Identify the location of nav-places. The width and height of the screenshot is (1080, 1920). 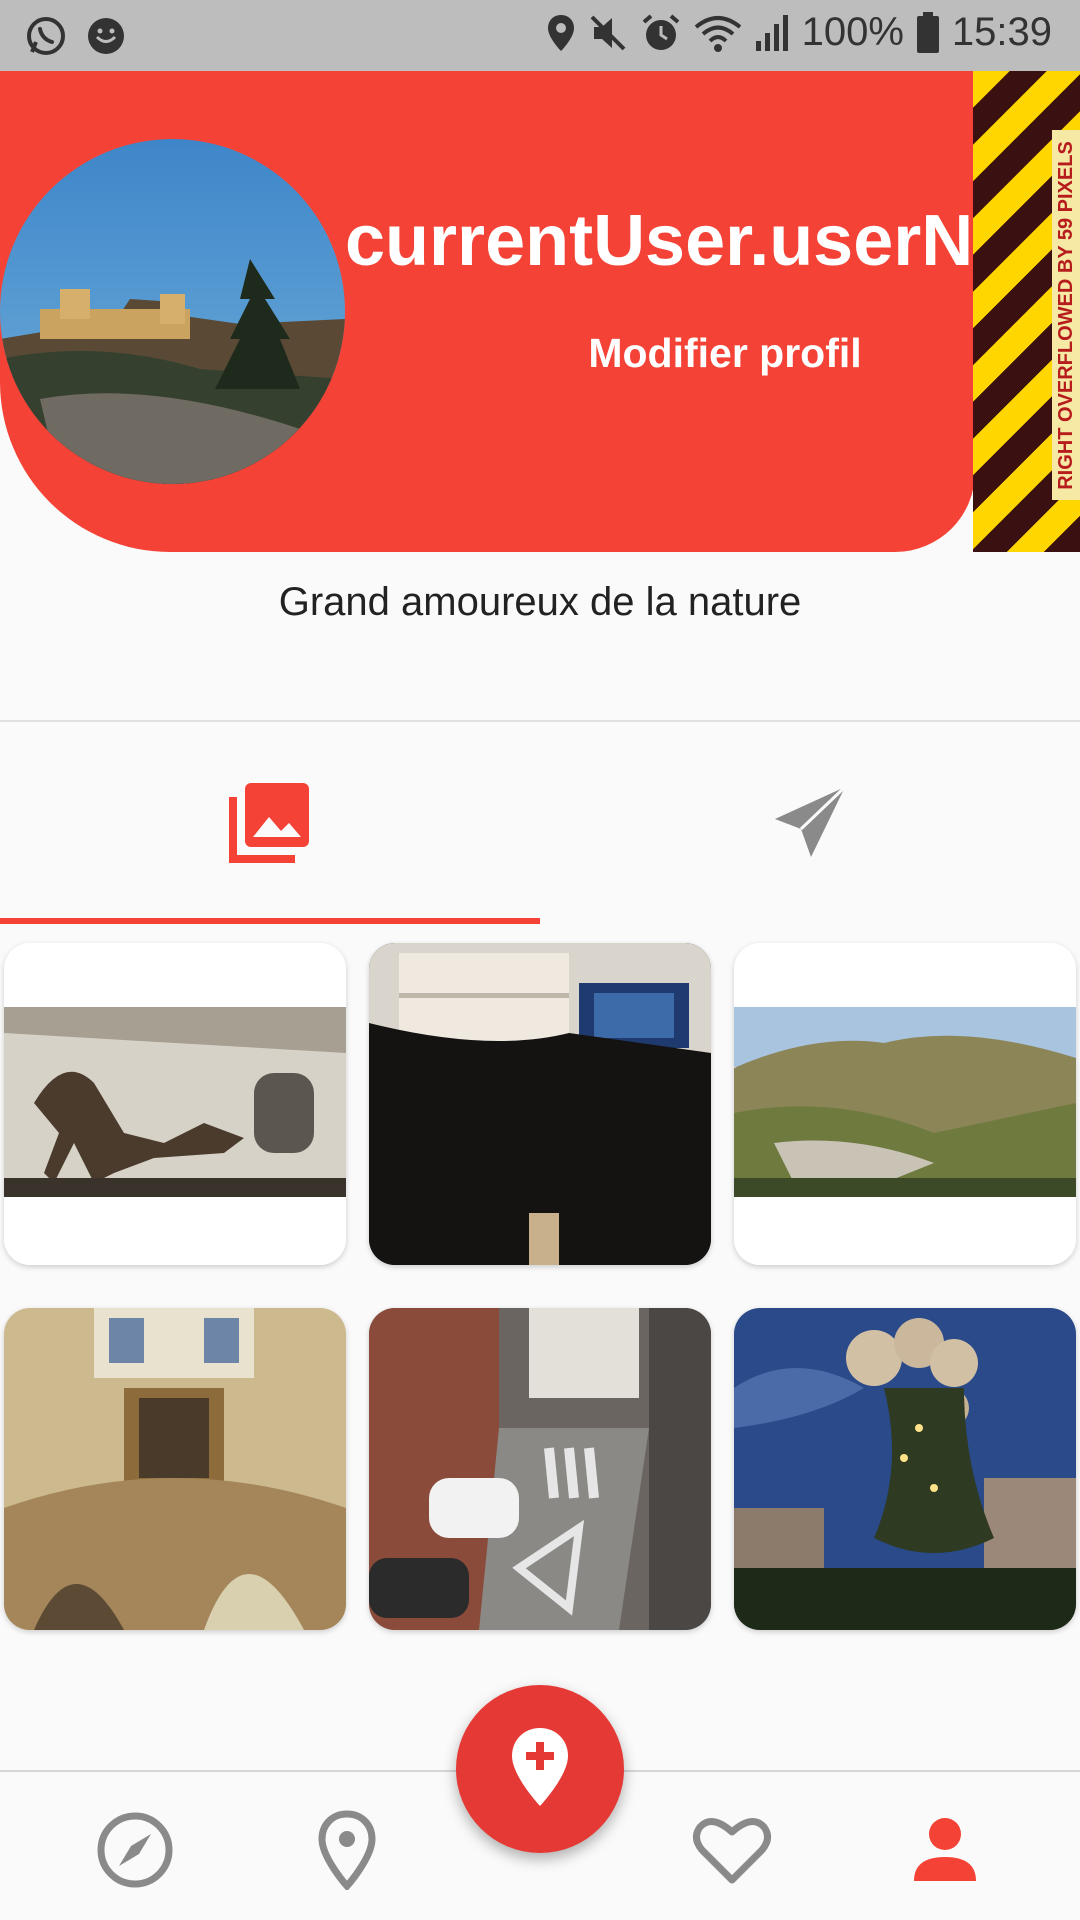
(347, 1852).